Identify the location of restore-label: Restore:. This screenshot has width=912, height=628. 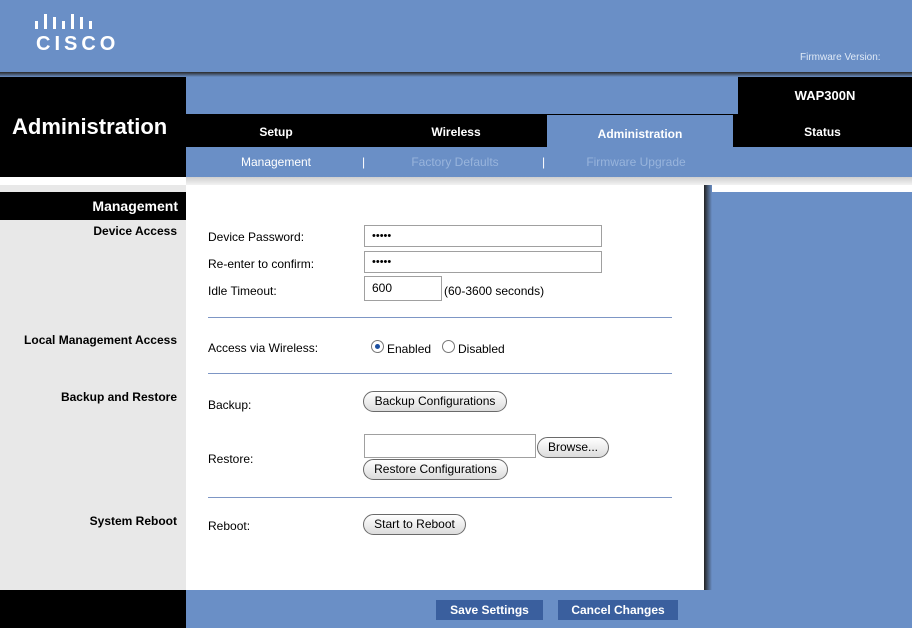
(231, 459).